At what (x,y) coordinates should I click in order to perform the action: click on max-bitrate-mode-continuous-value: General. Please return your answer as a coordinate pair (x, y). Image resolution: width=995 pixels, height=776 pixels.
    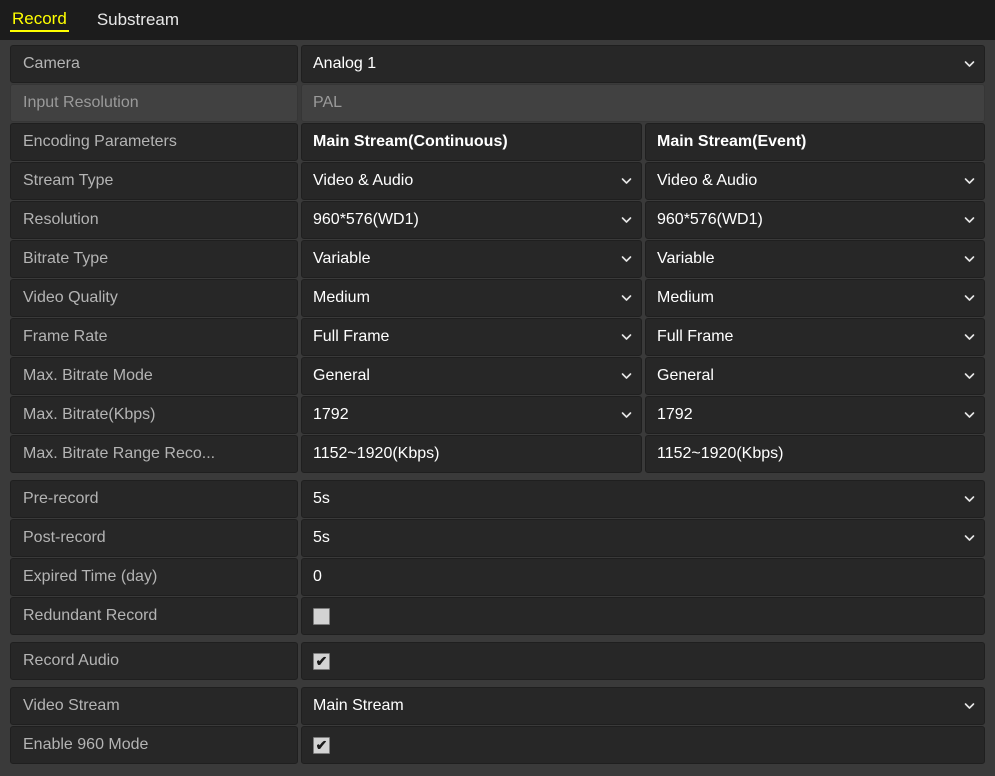
    Looking at the image, I should click on (341, 375).